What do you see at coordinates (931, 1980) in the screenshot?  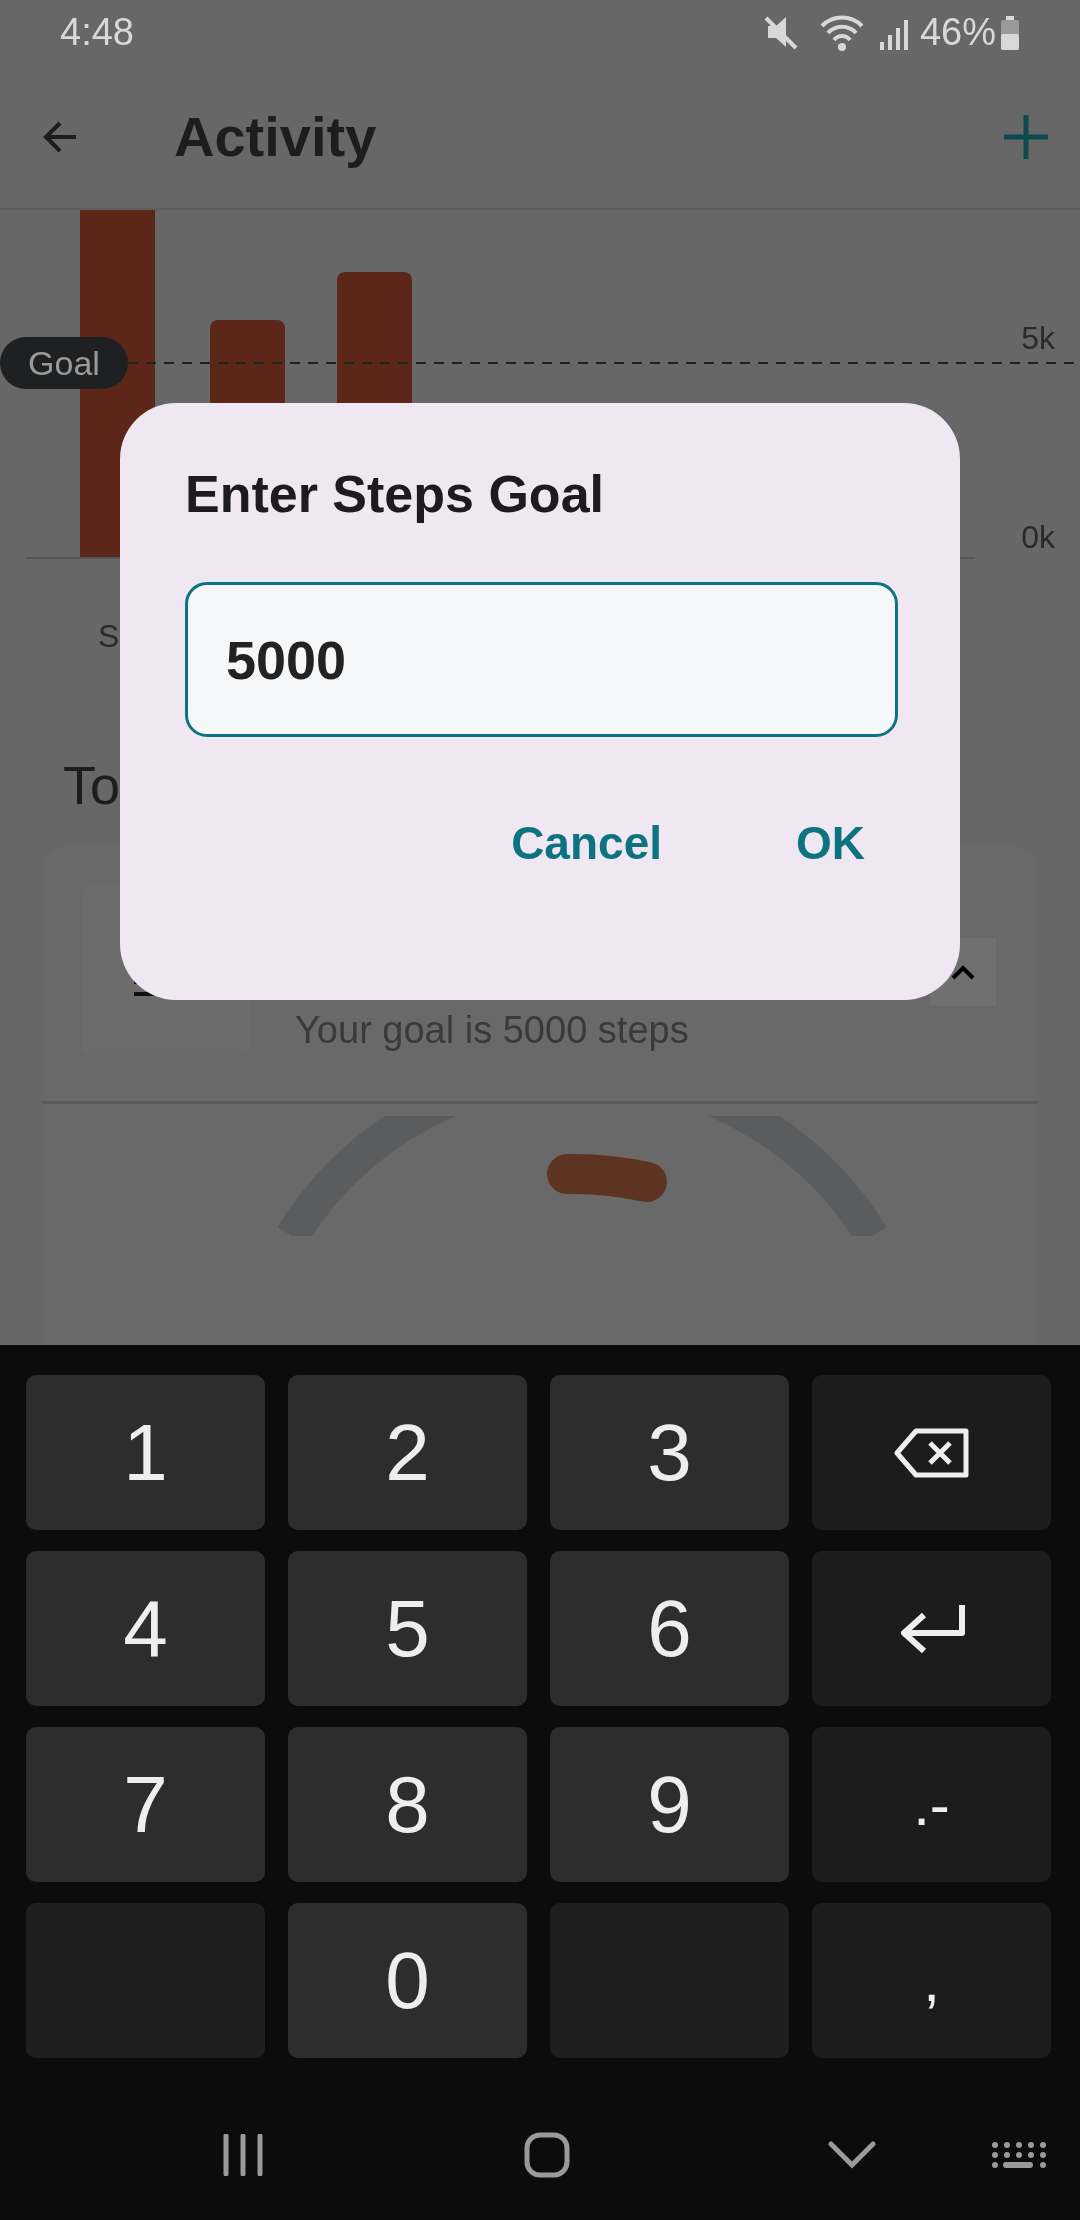 I see `keyboard-key: ,` at bounding box center [931, 1980].